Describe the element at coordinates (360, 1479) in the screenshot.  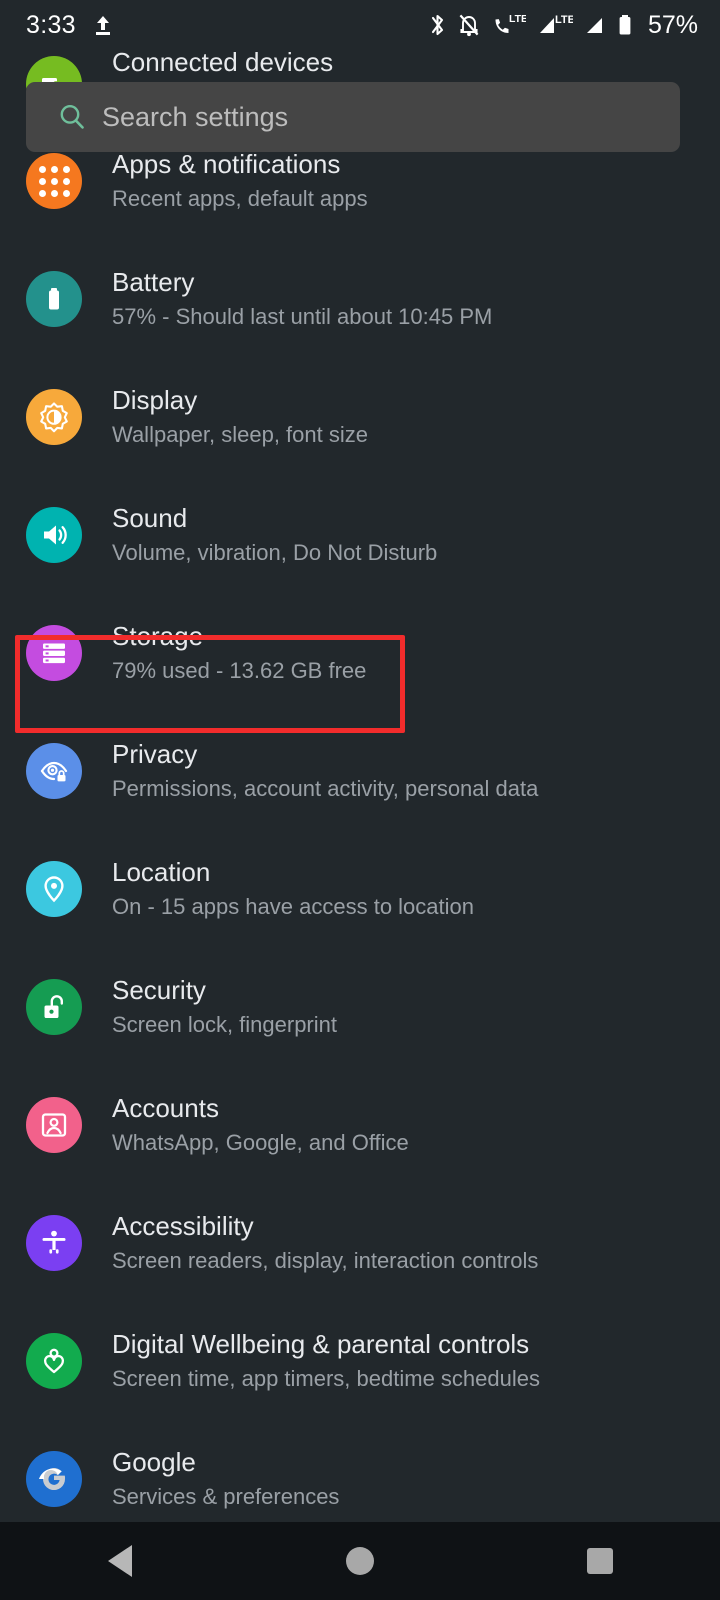
I see `settings-row-google: Google Services & preferences` at that location.